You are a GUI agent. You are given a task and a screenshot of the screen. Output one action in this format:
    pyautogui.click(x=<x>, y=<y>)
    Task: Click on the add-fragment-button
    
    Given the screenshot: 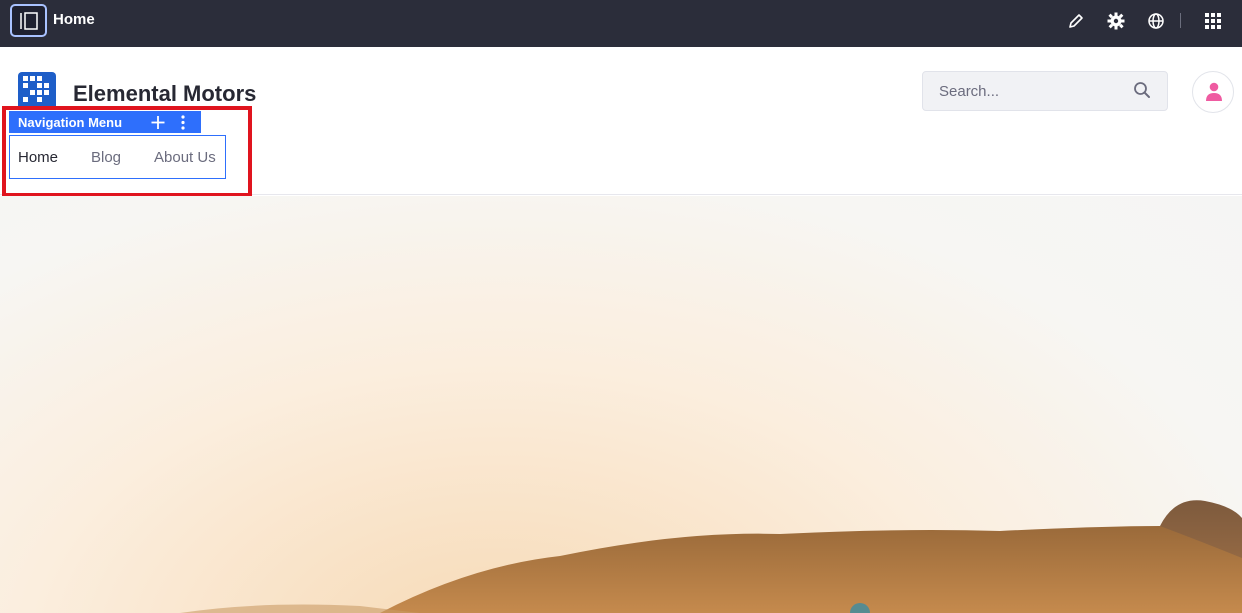 What is the action you would take?
    pyautogui.click(x=158, y=122)
    